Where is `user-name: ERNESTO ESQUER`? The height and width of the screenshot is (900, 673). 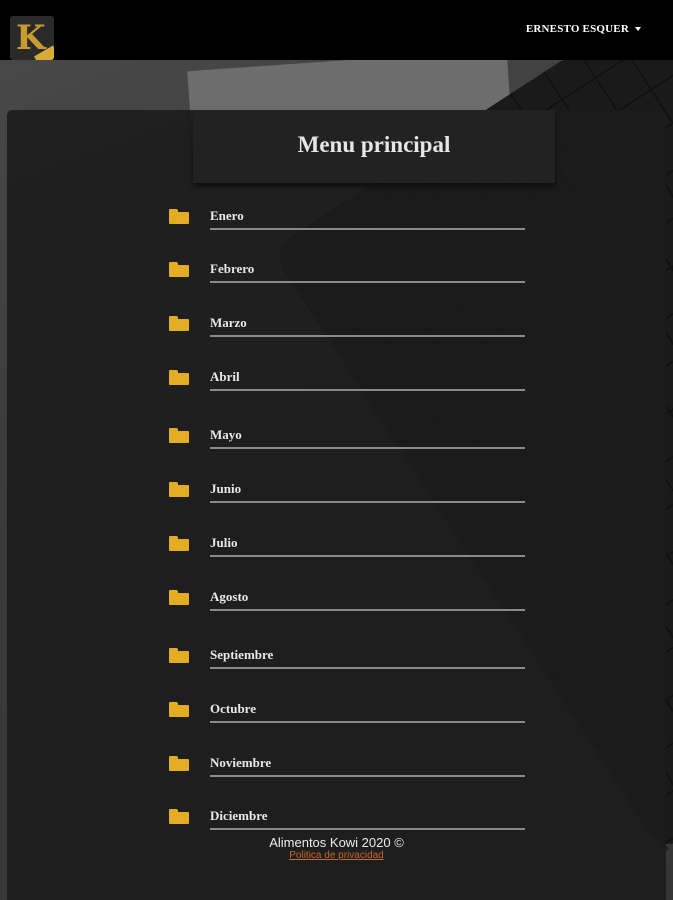 user-name: ERNESTO ESQUER is located at coordinates (577, 29).